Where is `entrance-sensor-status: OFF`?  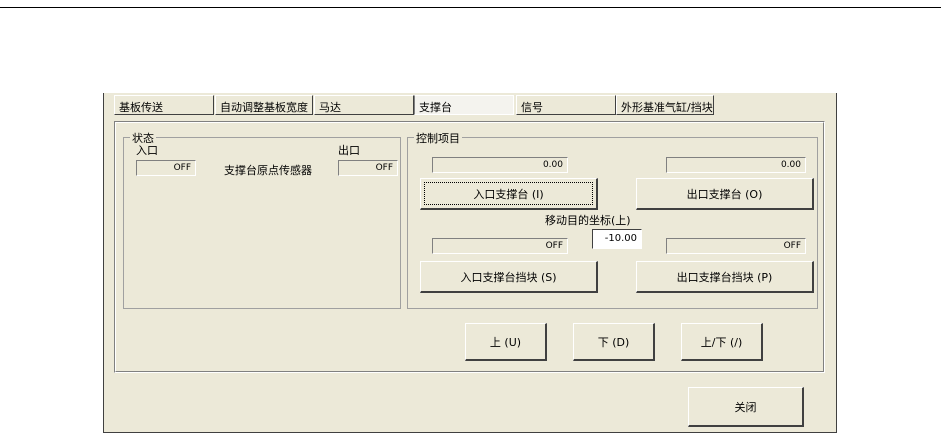
entrance-sensor-status: OFF is located at coordinates (166, 168).